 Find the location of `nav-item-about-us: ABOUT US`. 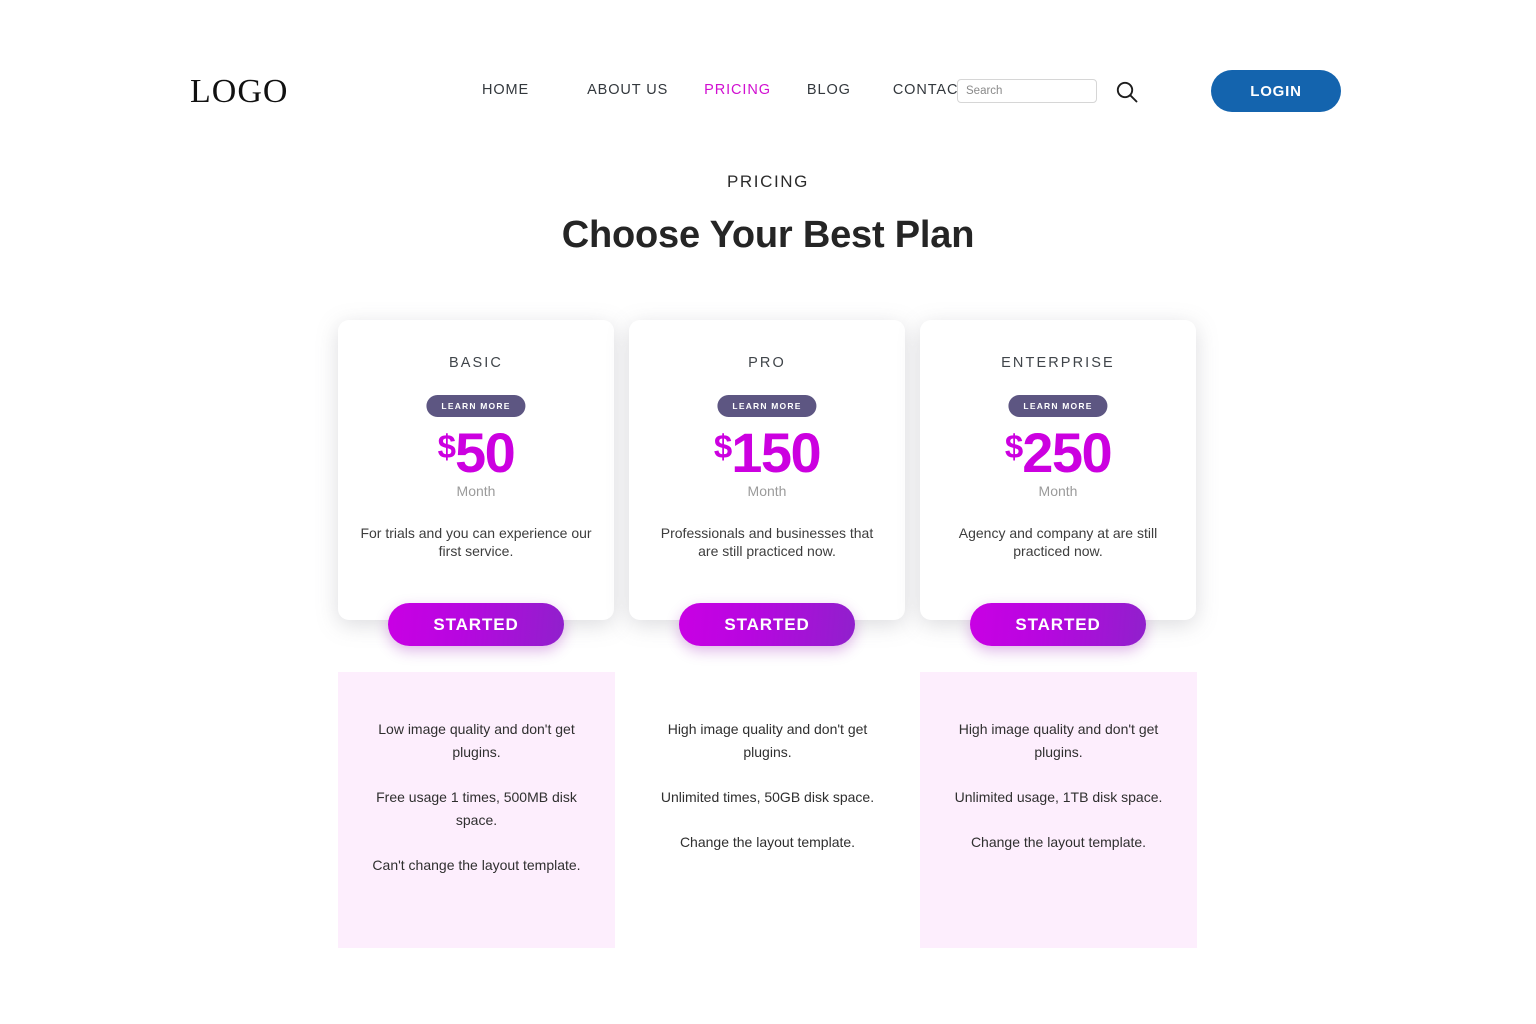

nav-item-about-us: ABOUT US is located at coordinates (627, 90).